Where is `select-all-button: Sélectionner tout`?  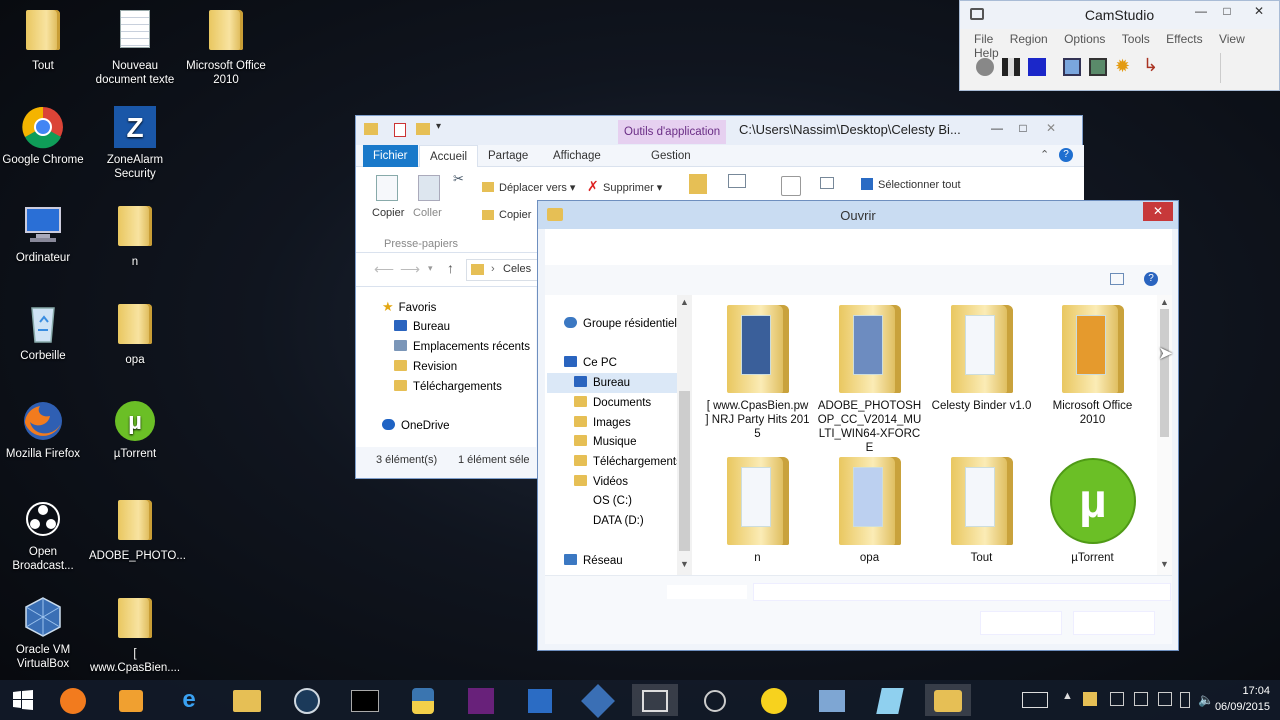
select-all-button: Sélectionner tout is located at coordinates (919, 185).